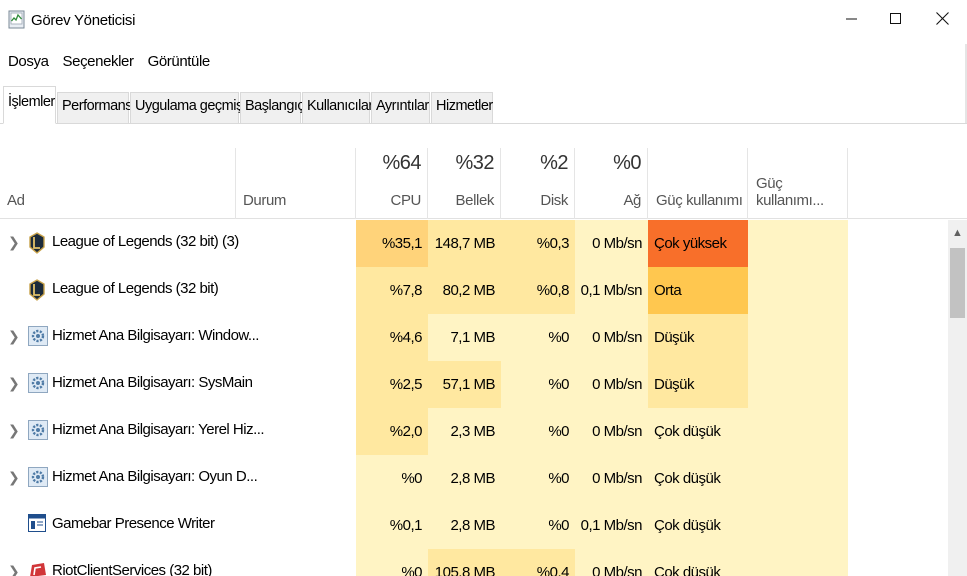 The width and height of the screenshot is (967, 576). I want to click on disk-cell: %0,3, so click(538, 243).